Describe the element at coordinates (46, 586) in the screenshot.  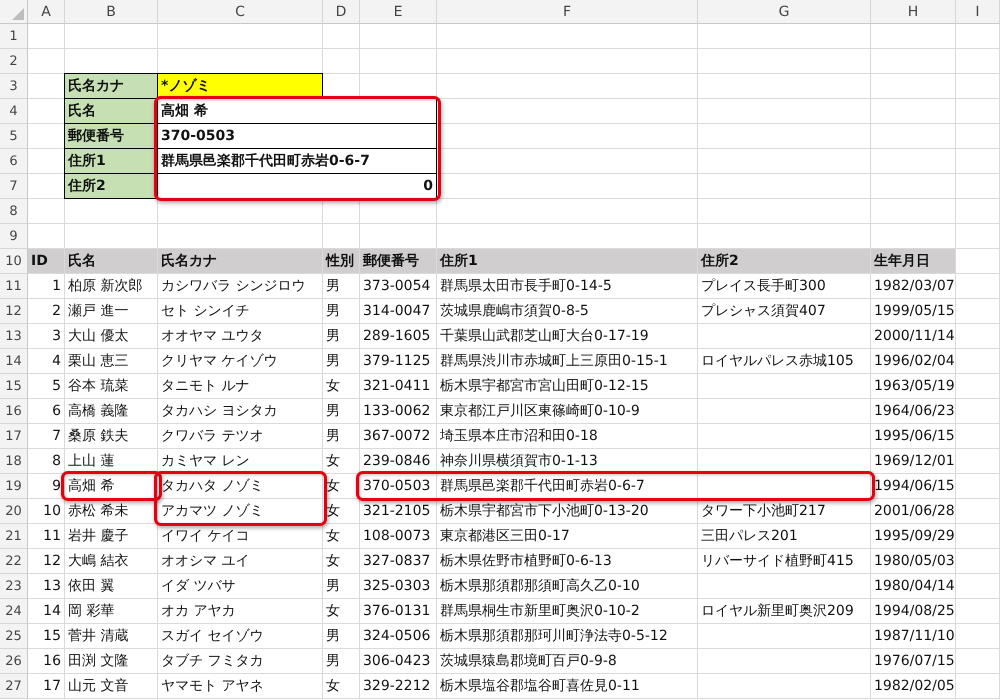
I see `table-cell: 13` at that location.